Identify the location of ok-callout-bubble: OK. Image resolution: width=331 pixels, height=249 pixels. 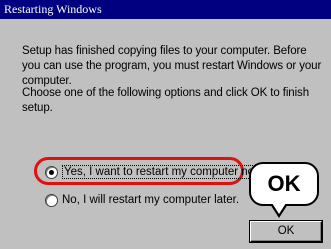
(284, 184).